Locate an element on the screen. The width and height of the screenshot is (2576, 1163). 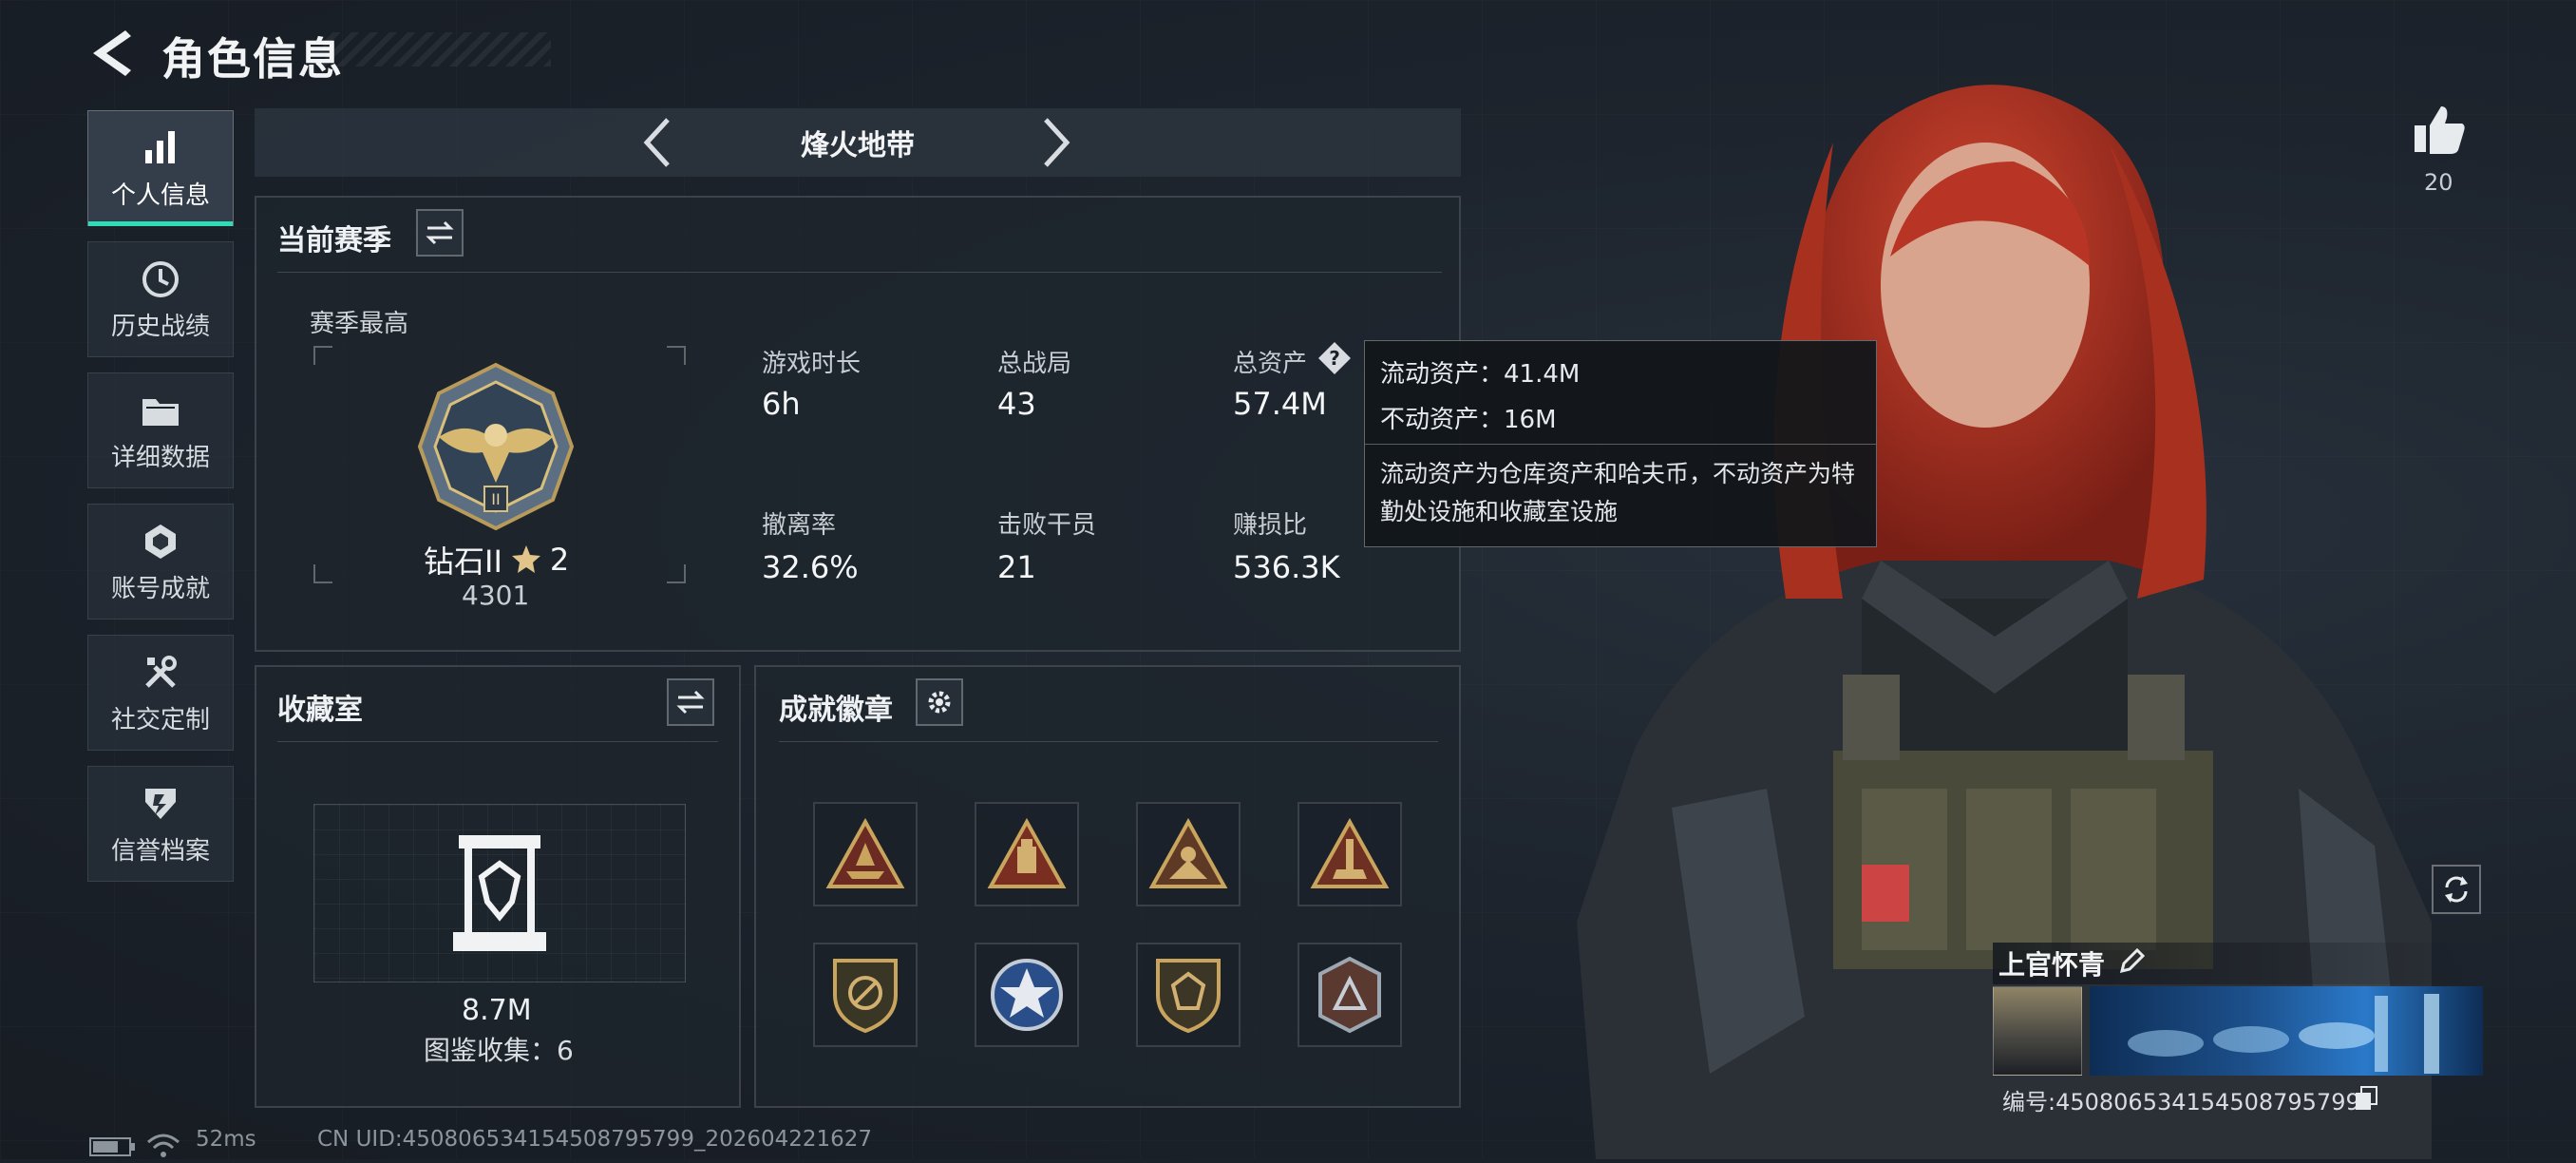
sidebar-item-label: 社交定制 is located at coordinates (160, 720).